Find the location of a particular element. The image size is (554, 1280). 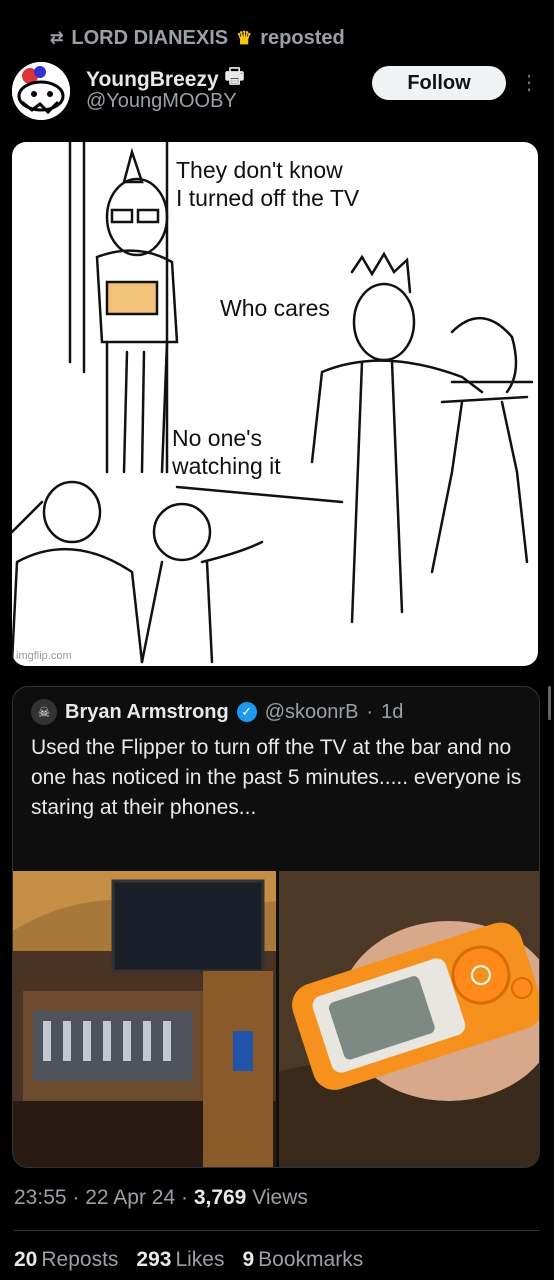

meme-caption-top: They don't know I turned off the TV is located at coordinates (268, 184).